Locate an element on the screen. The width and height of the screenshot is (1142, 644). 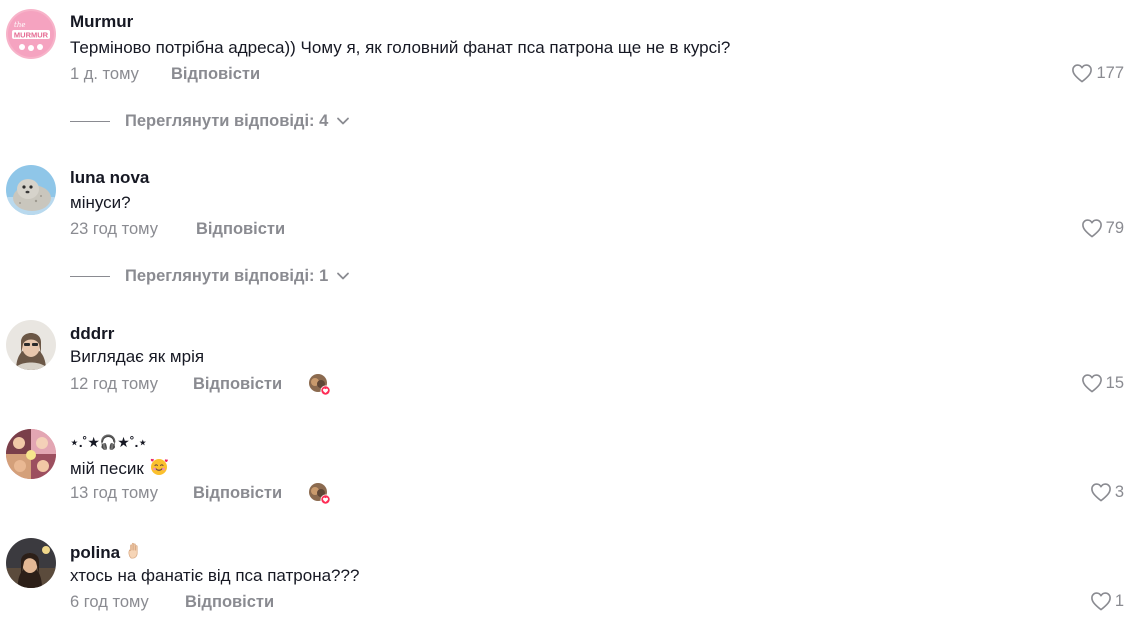
comment-username: luna nova is located at coordinates (109, 178).